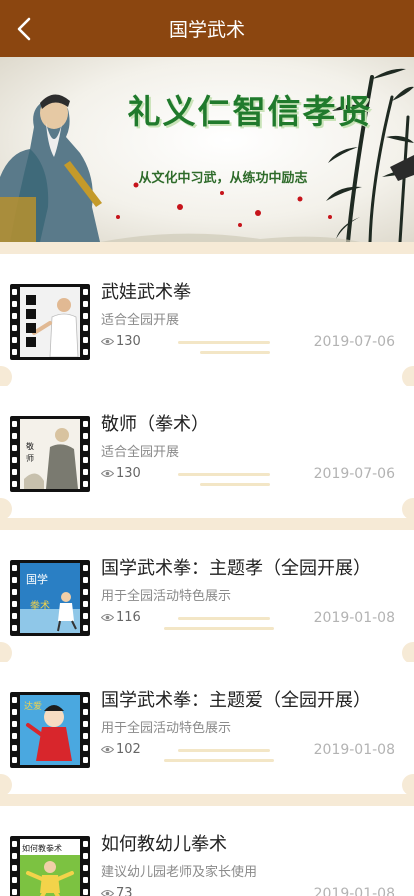 This screenshot has width=414, height=896. I want to click on view-count-value: 116, so click(128, 617).